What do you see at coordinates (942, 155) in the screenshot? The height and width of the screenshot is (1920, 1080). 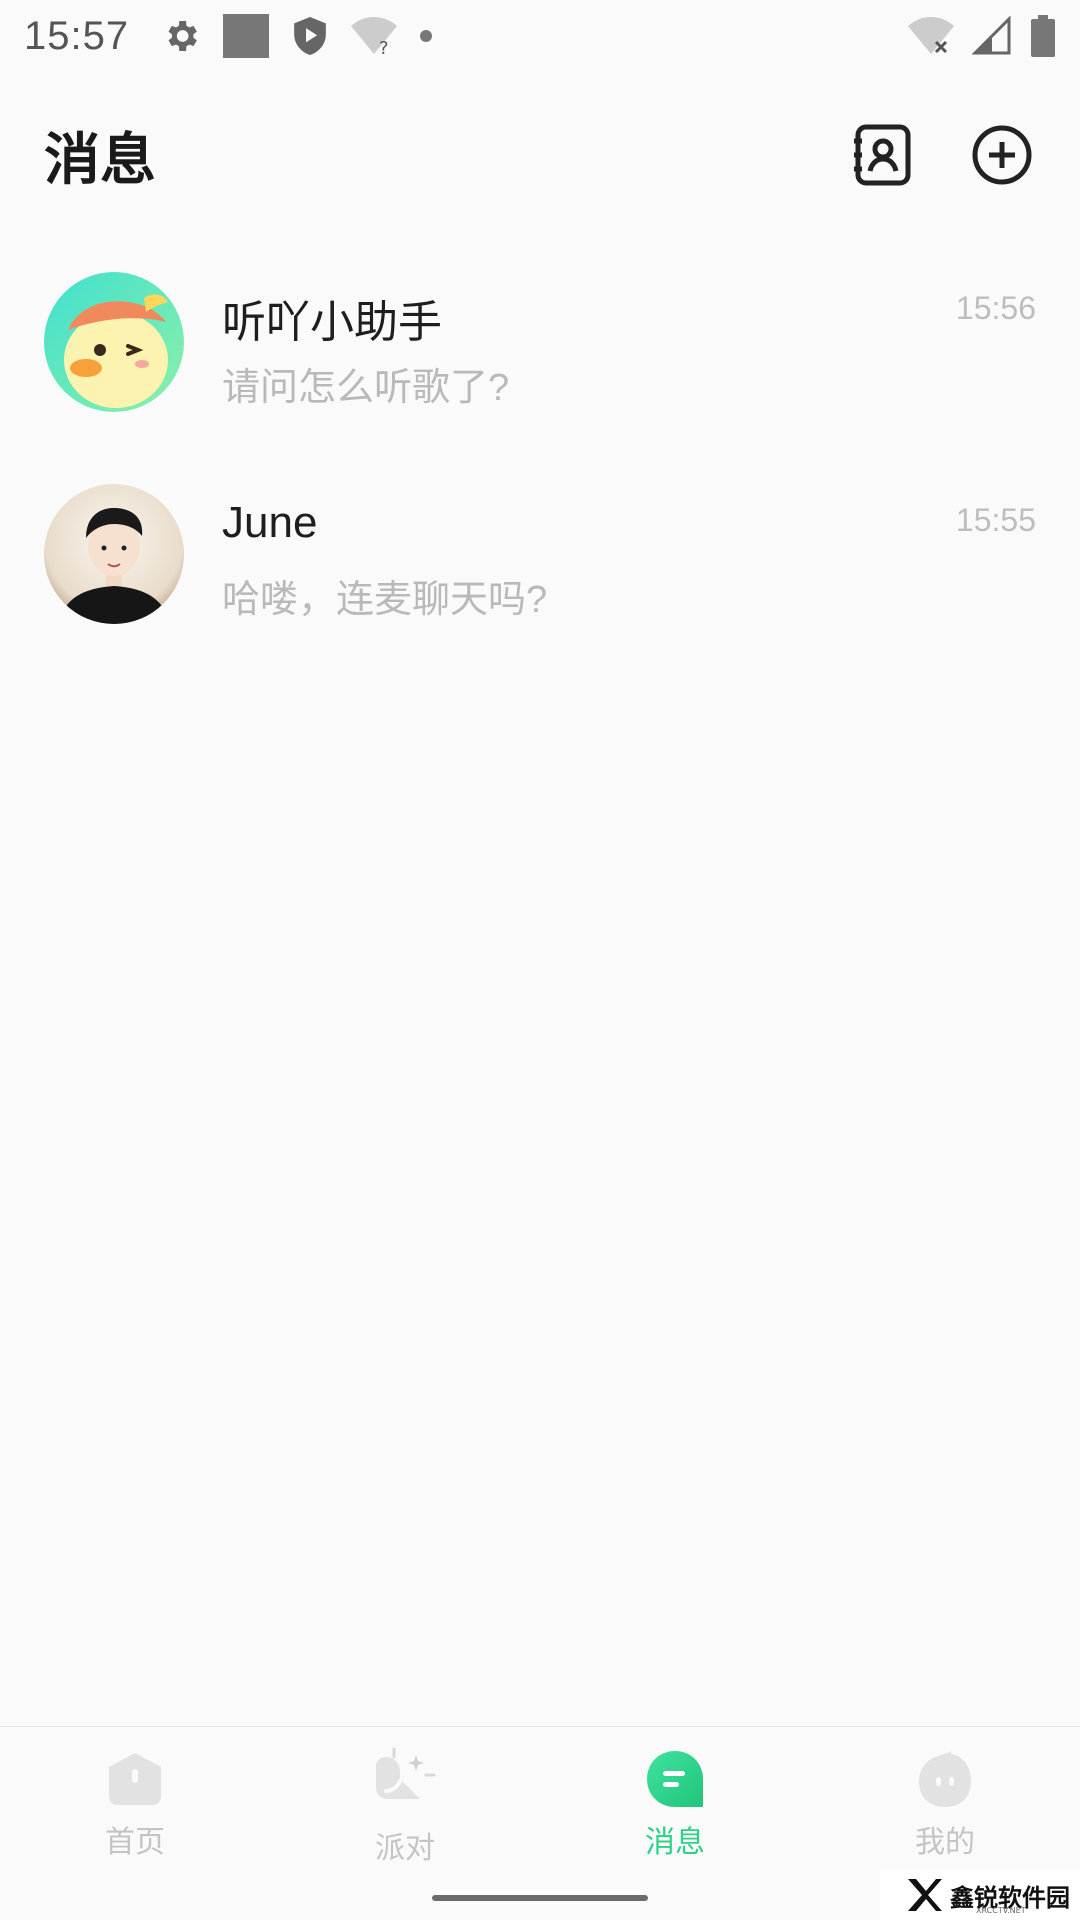 I see `header-actions` at bounding box center [942, 155].